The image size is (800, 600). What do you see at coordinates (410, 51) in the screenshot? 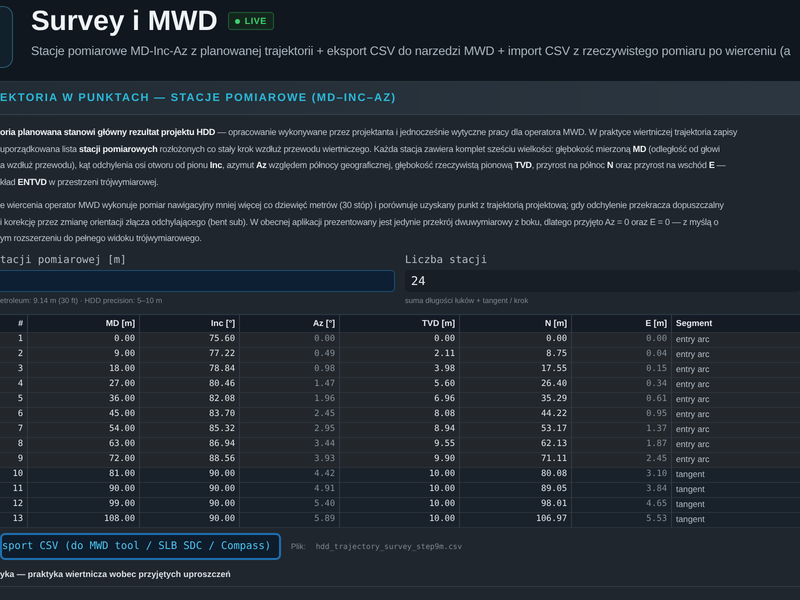
I see `page-subtitle: Stacje pomiarowe MD-Inc-Az z planowanej trajektorii + eksport CSV do narzedzi MWD + import CSV z rzeczywistego pomiaru po wierceniu (a` at bounding box center [410, 51].